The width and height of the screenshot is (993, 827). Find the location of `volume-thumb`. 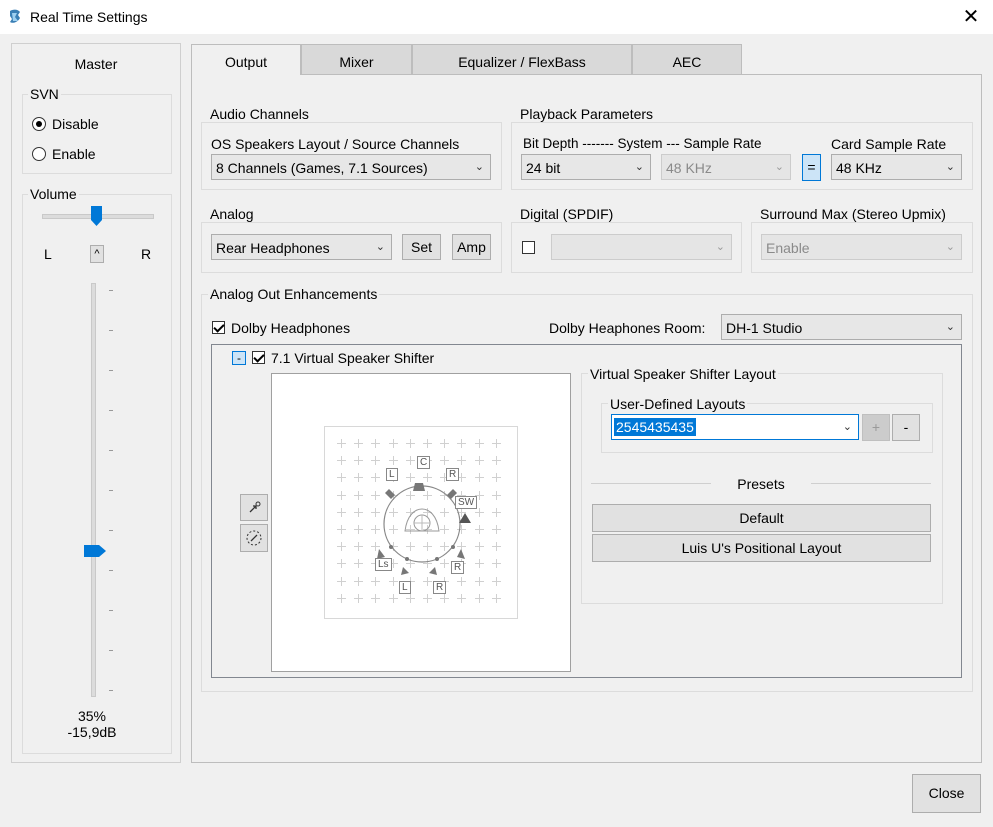

volume-thumb is located at coordinates (95, 551).